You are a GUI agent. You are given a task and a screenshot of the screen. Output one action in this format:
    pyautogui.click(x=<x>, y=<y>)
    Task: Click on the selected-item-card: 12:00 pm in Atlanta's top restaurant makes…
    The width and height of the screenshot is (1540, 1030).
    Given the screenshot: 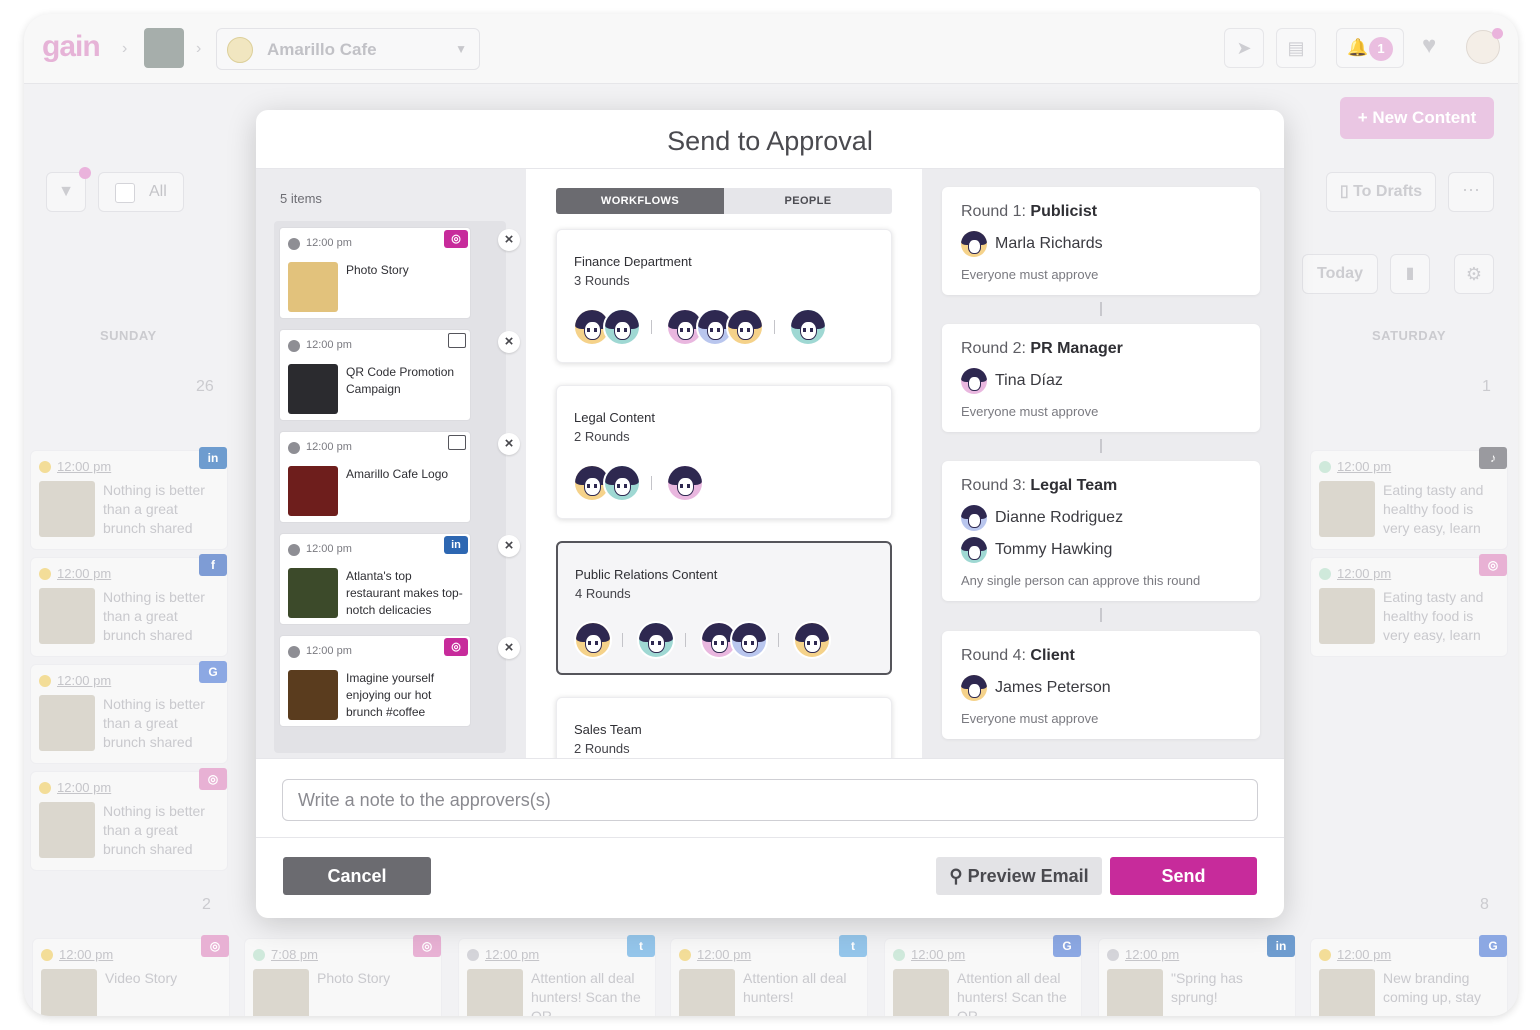 What is the action you would take?
    pyautogui.click(x=375, y=579)
    